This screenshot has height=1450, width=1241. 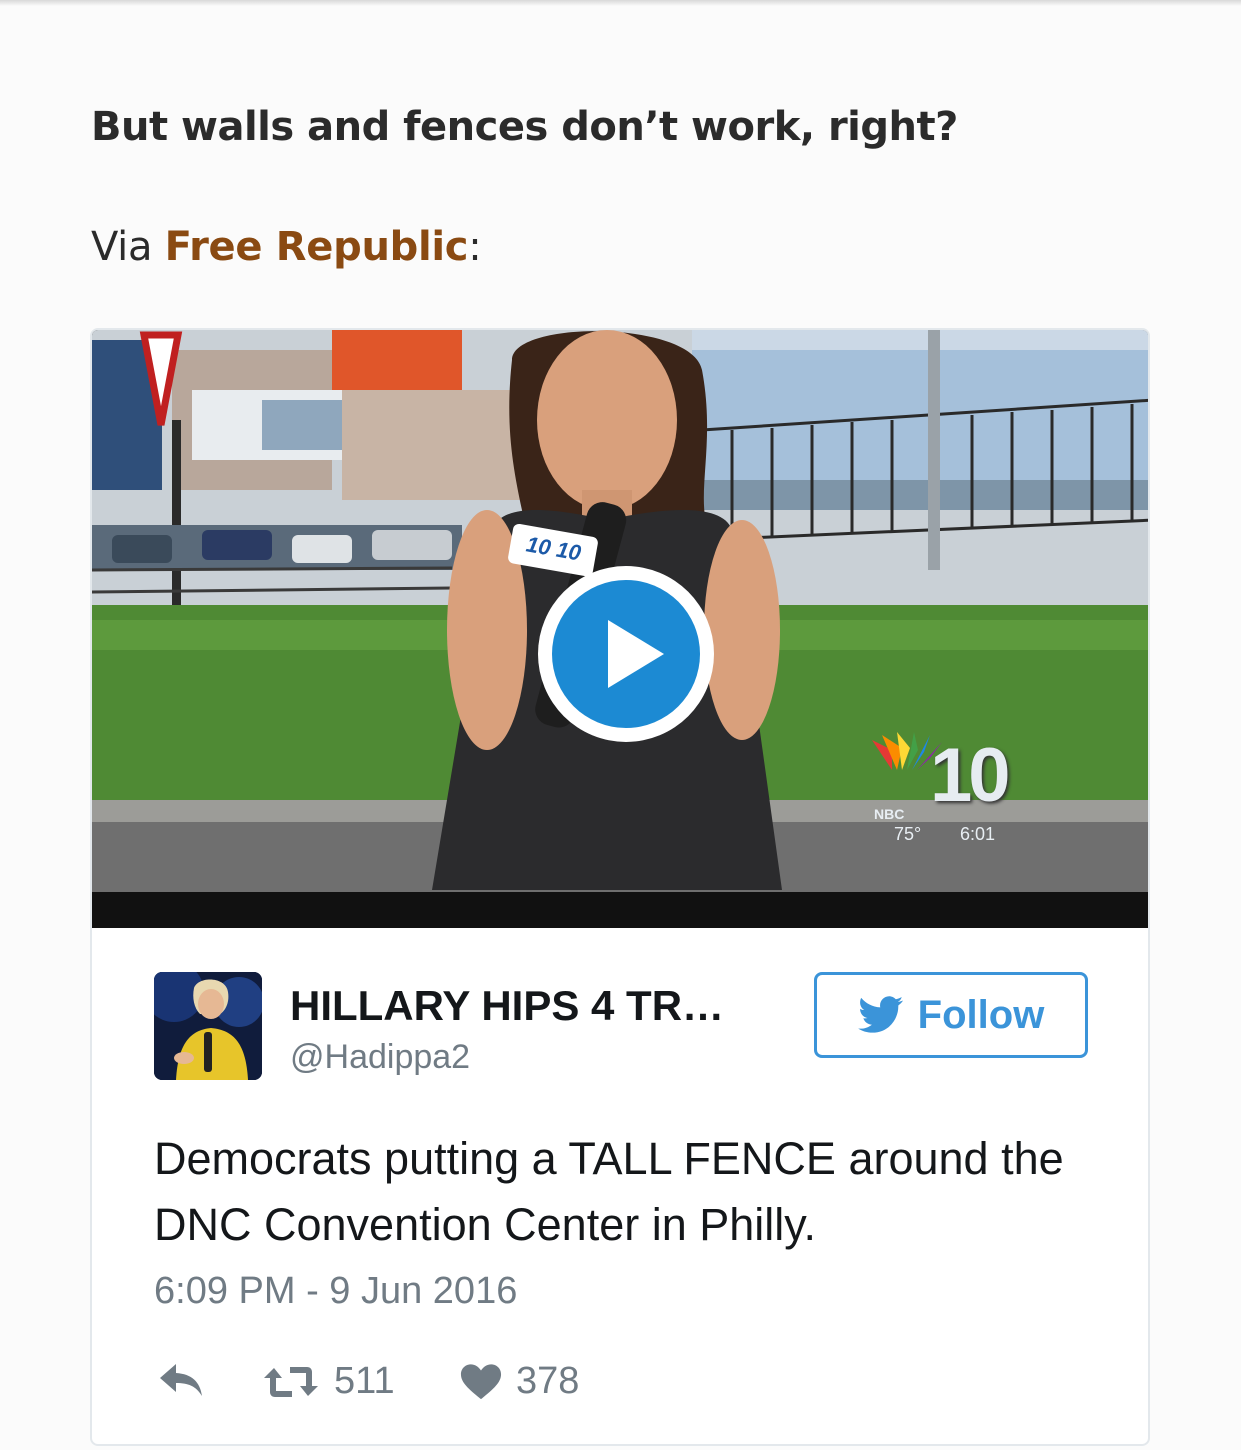 I want to click on temperature-readout: 75°, so click(x=908, y=834).